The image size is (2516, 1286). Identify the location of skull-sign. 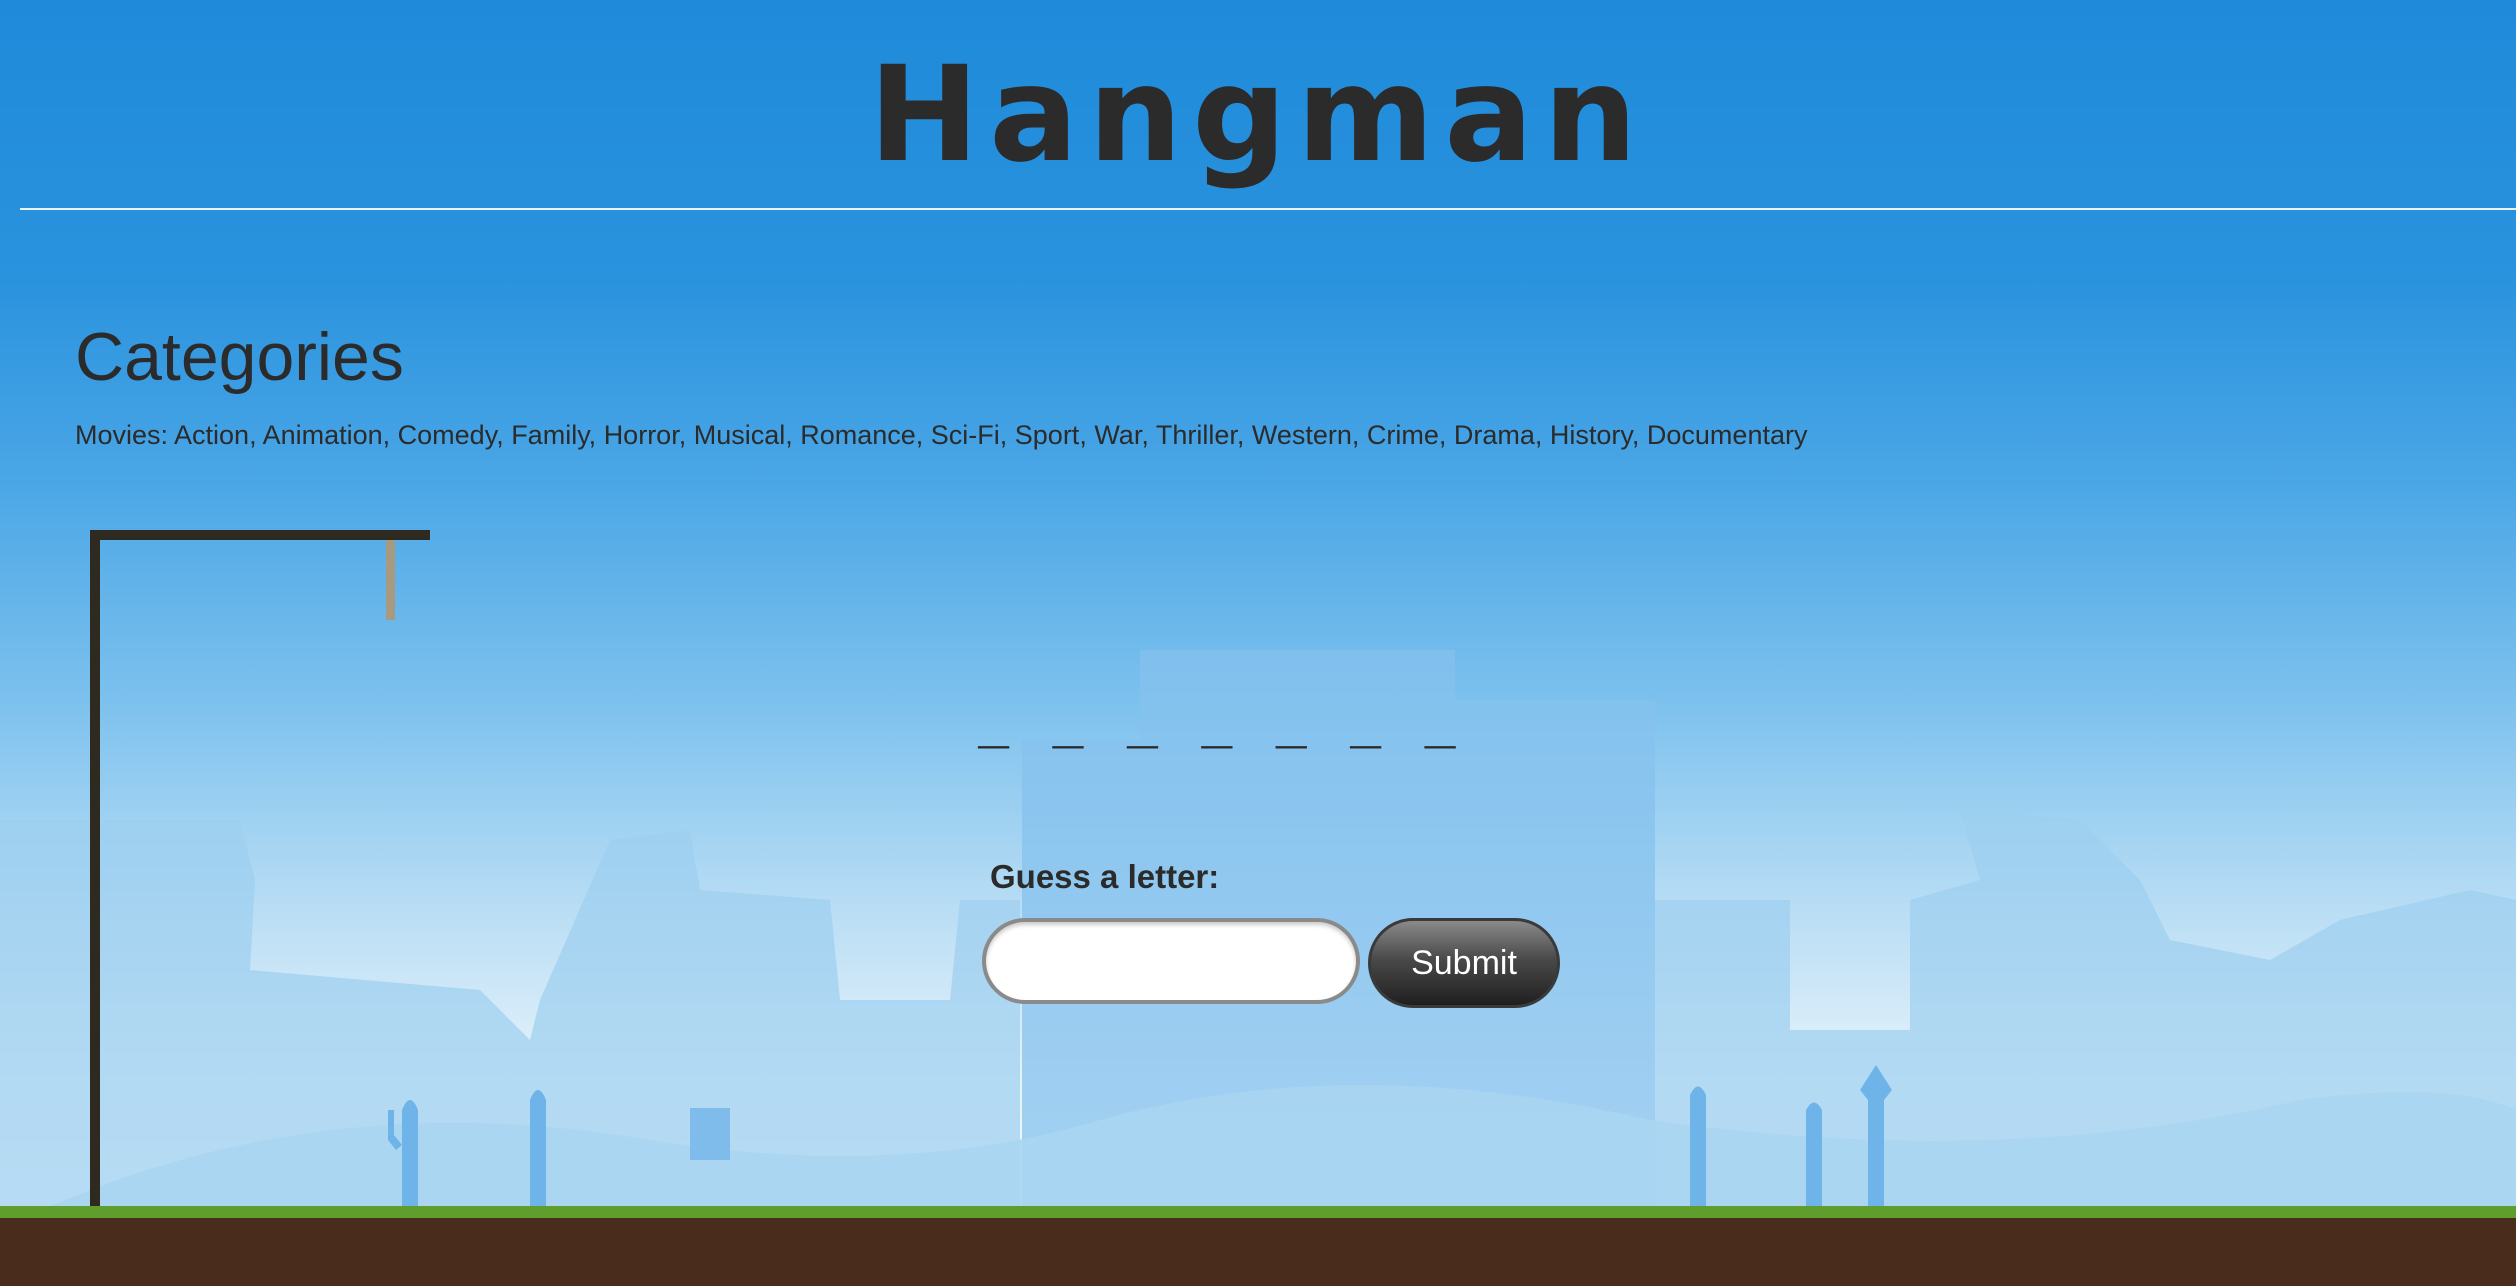
(710, 1134).